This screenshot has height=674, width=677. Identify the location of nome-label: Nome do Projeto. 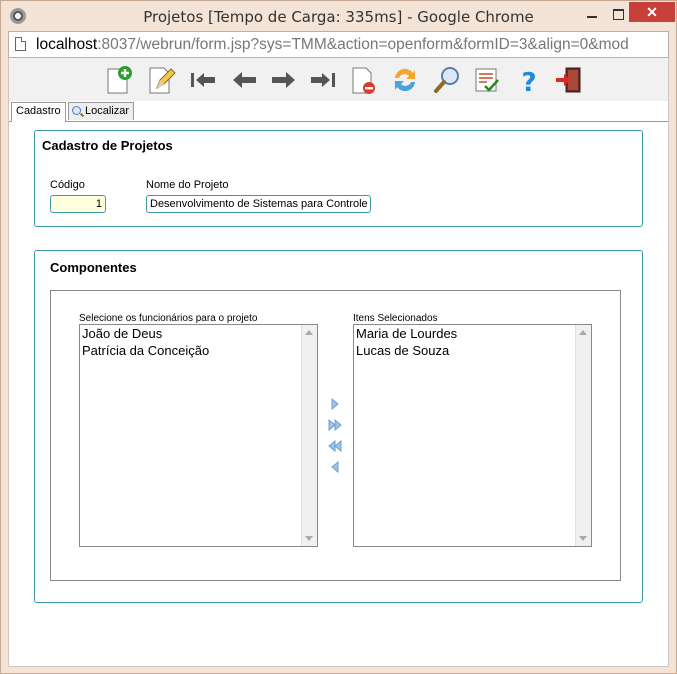
(187, 185).